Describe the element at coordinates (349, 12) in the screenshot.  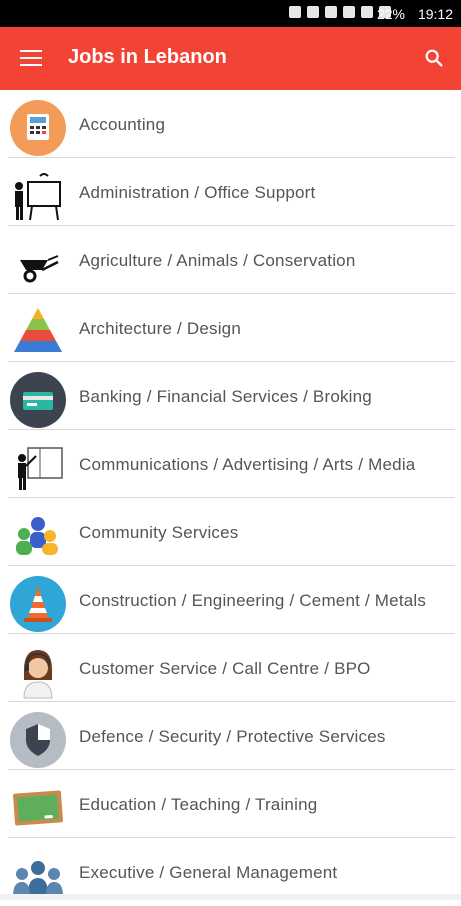
I see `calendar-icon` at that location.